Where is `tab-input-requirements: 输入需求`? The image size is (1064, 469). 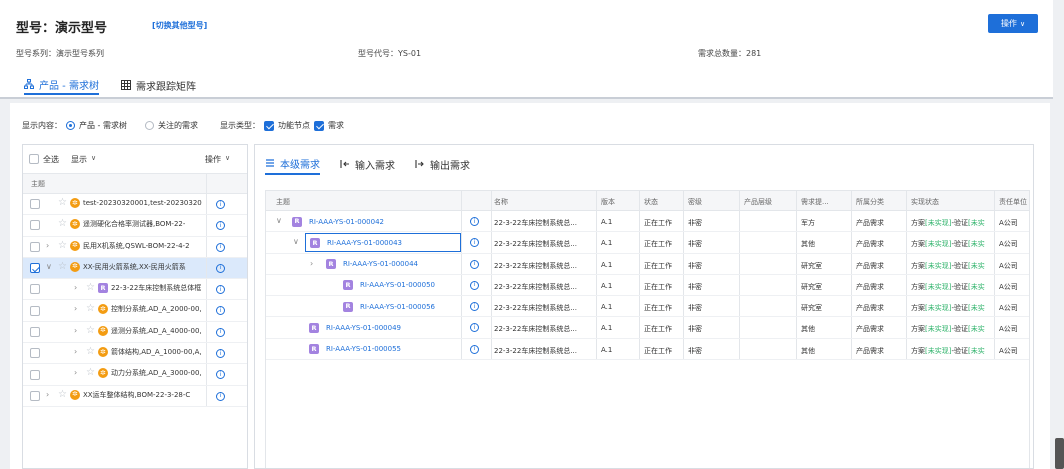 tab-input-requirements: 输入需求 is located at coordinates (367, 164).